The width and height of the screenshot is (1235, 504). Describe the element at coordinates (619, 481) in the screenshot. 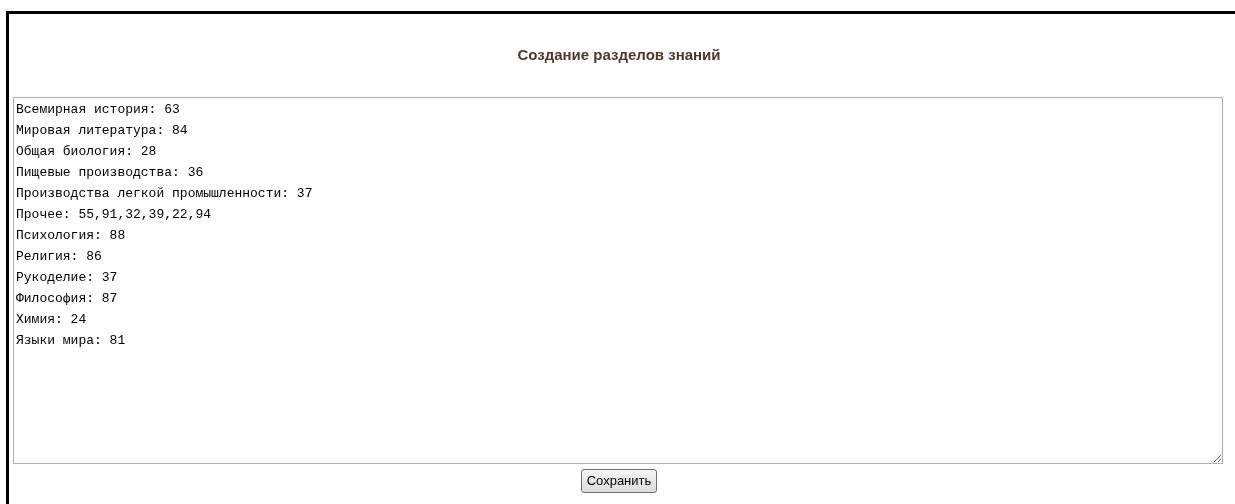

I see `save-button: Сохранить` at that location.